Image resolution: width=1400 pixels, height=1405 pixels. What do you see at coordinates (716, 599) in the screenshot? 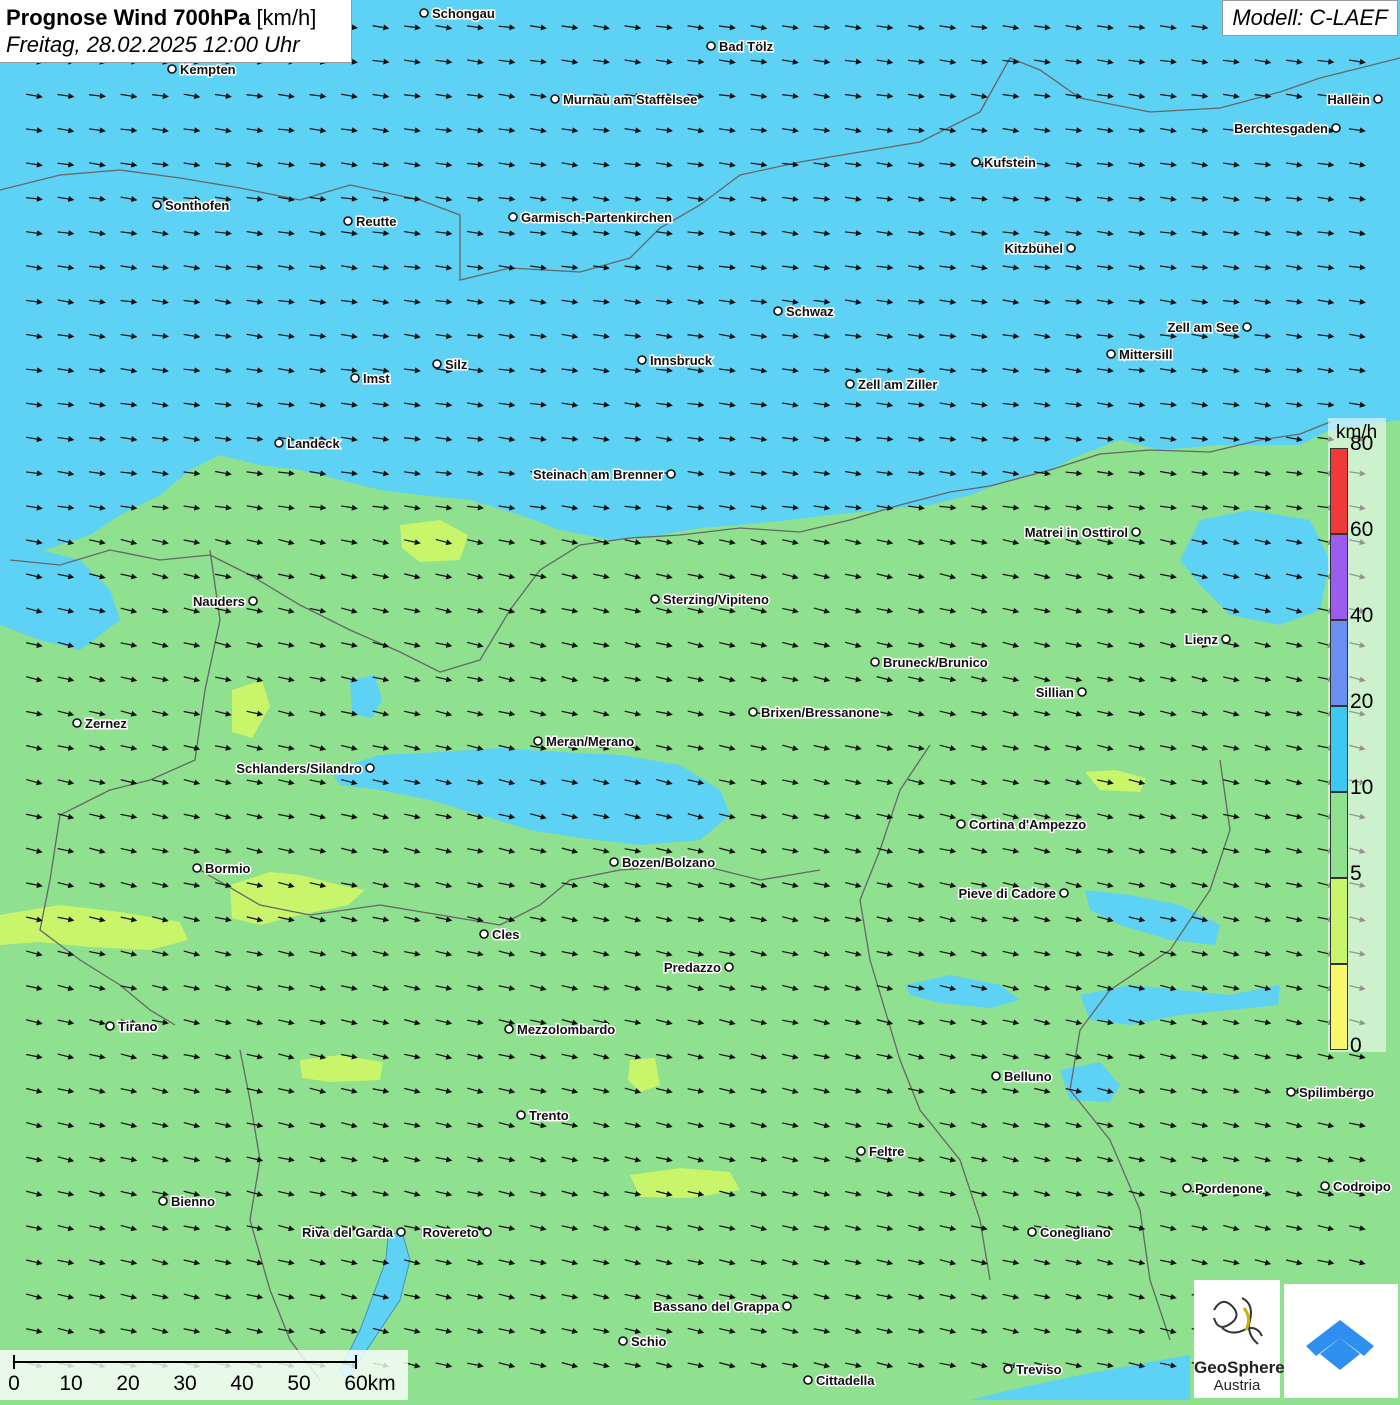
I see `city-label: Sterzing/Vipiteno` at bounding box center [716, 599].